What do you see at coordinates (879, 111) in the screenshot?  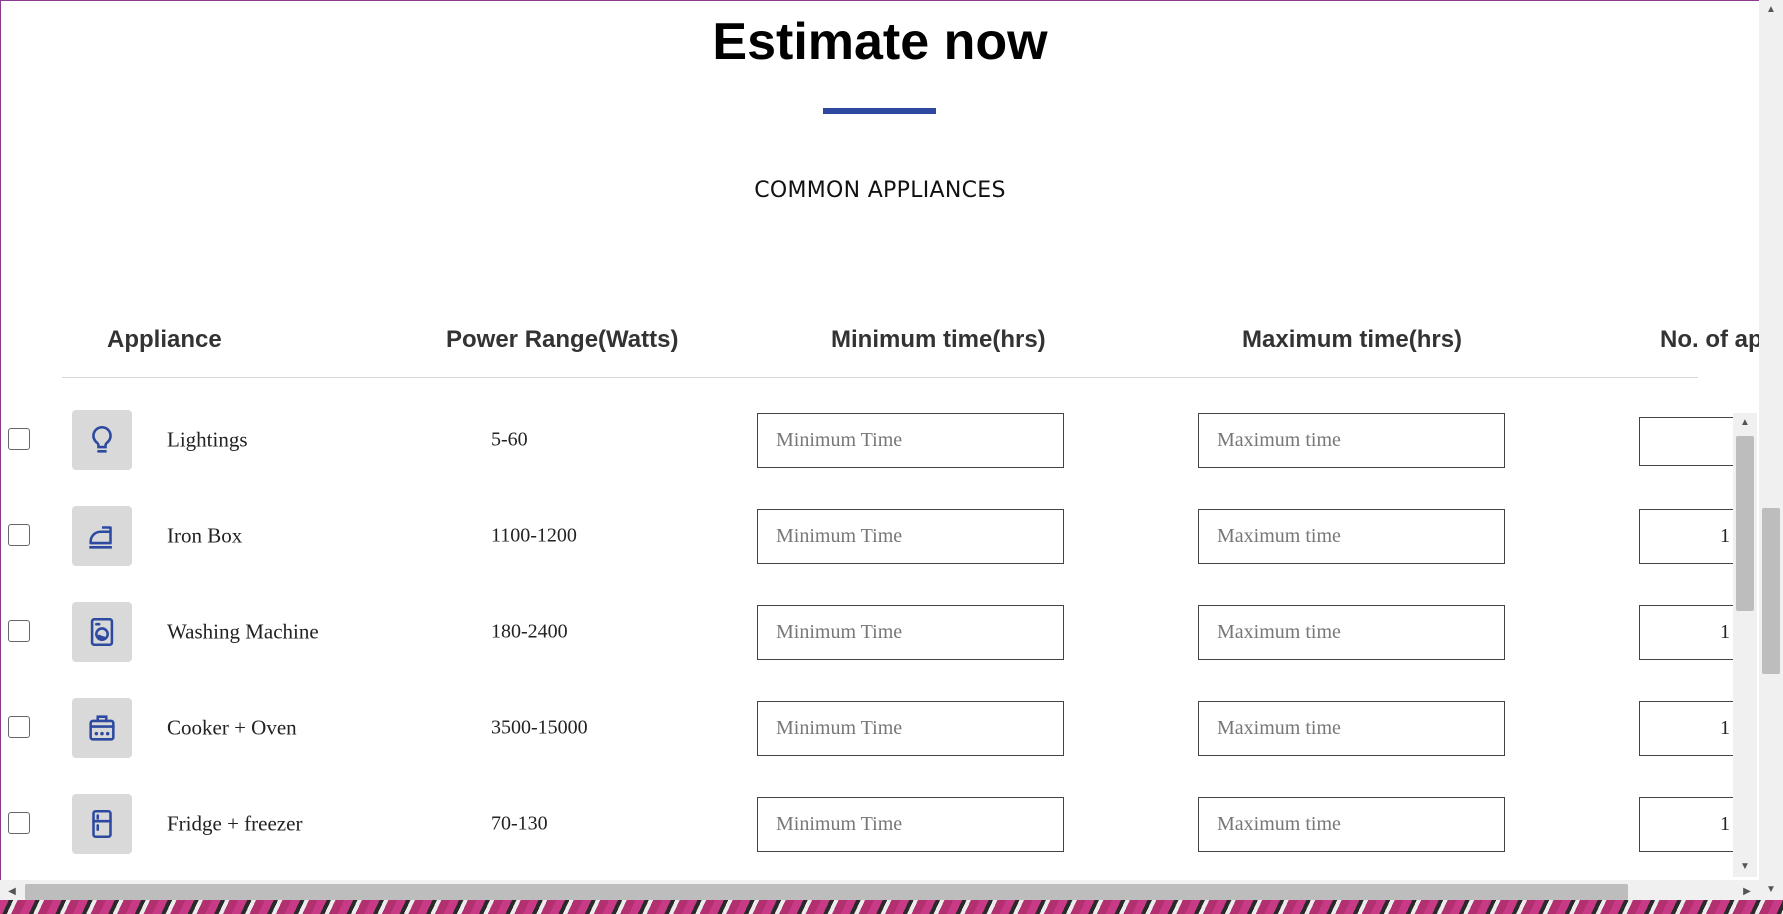 I see `title-underline` at bounding box center [879, 111].